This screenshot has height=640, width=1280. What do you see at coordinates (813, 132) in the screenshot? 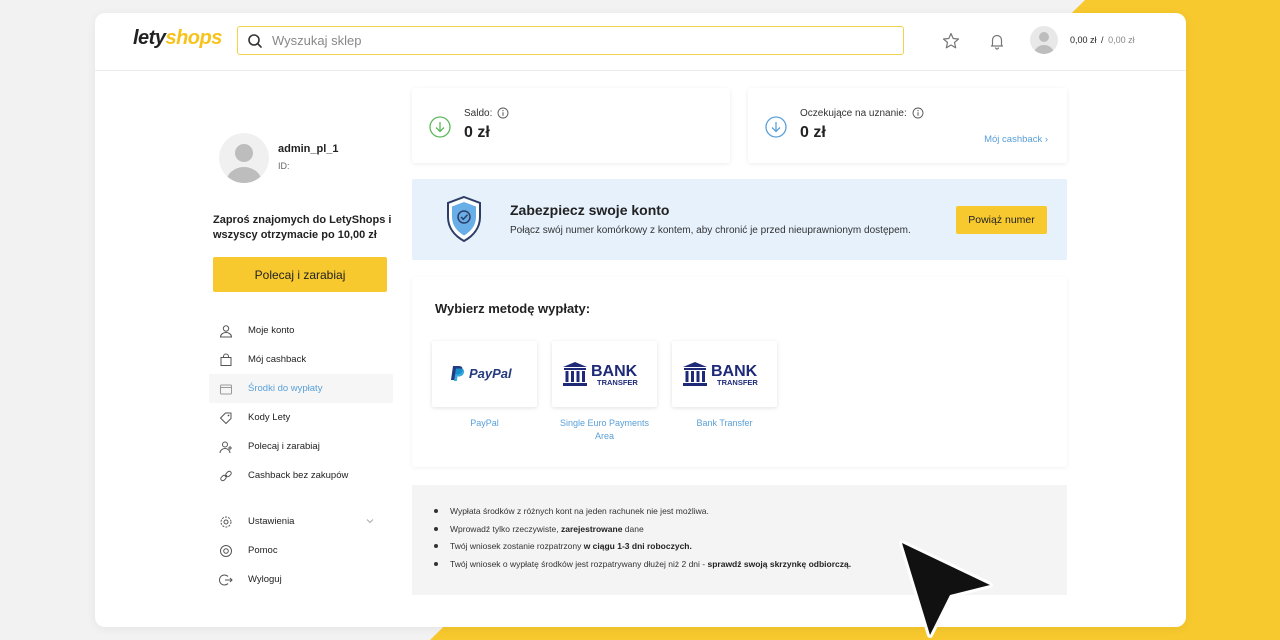
I see `pending-value: 0 zł` at bounding box center [813, 132].